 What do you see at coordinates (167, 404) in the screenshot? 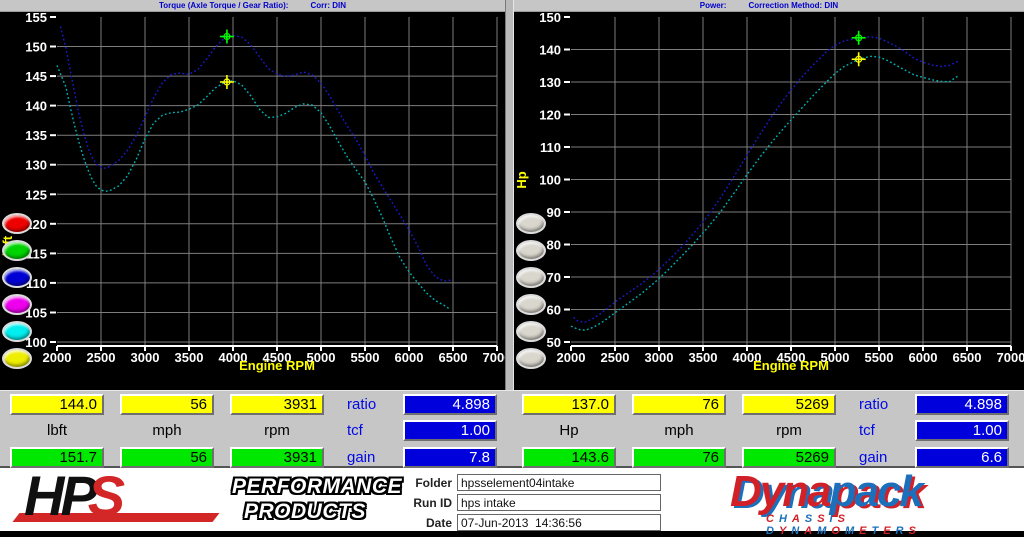
I see `torque-cursor-mph: 56` at bounding box center [167, 404].